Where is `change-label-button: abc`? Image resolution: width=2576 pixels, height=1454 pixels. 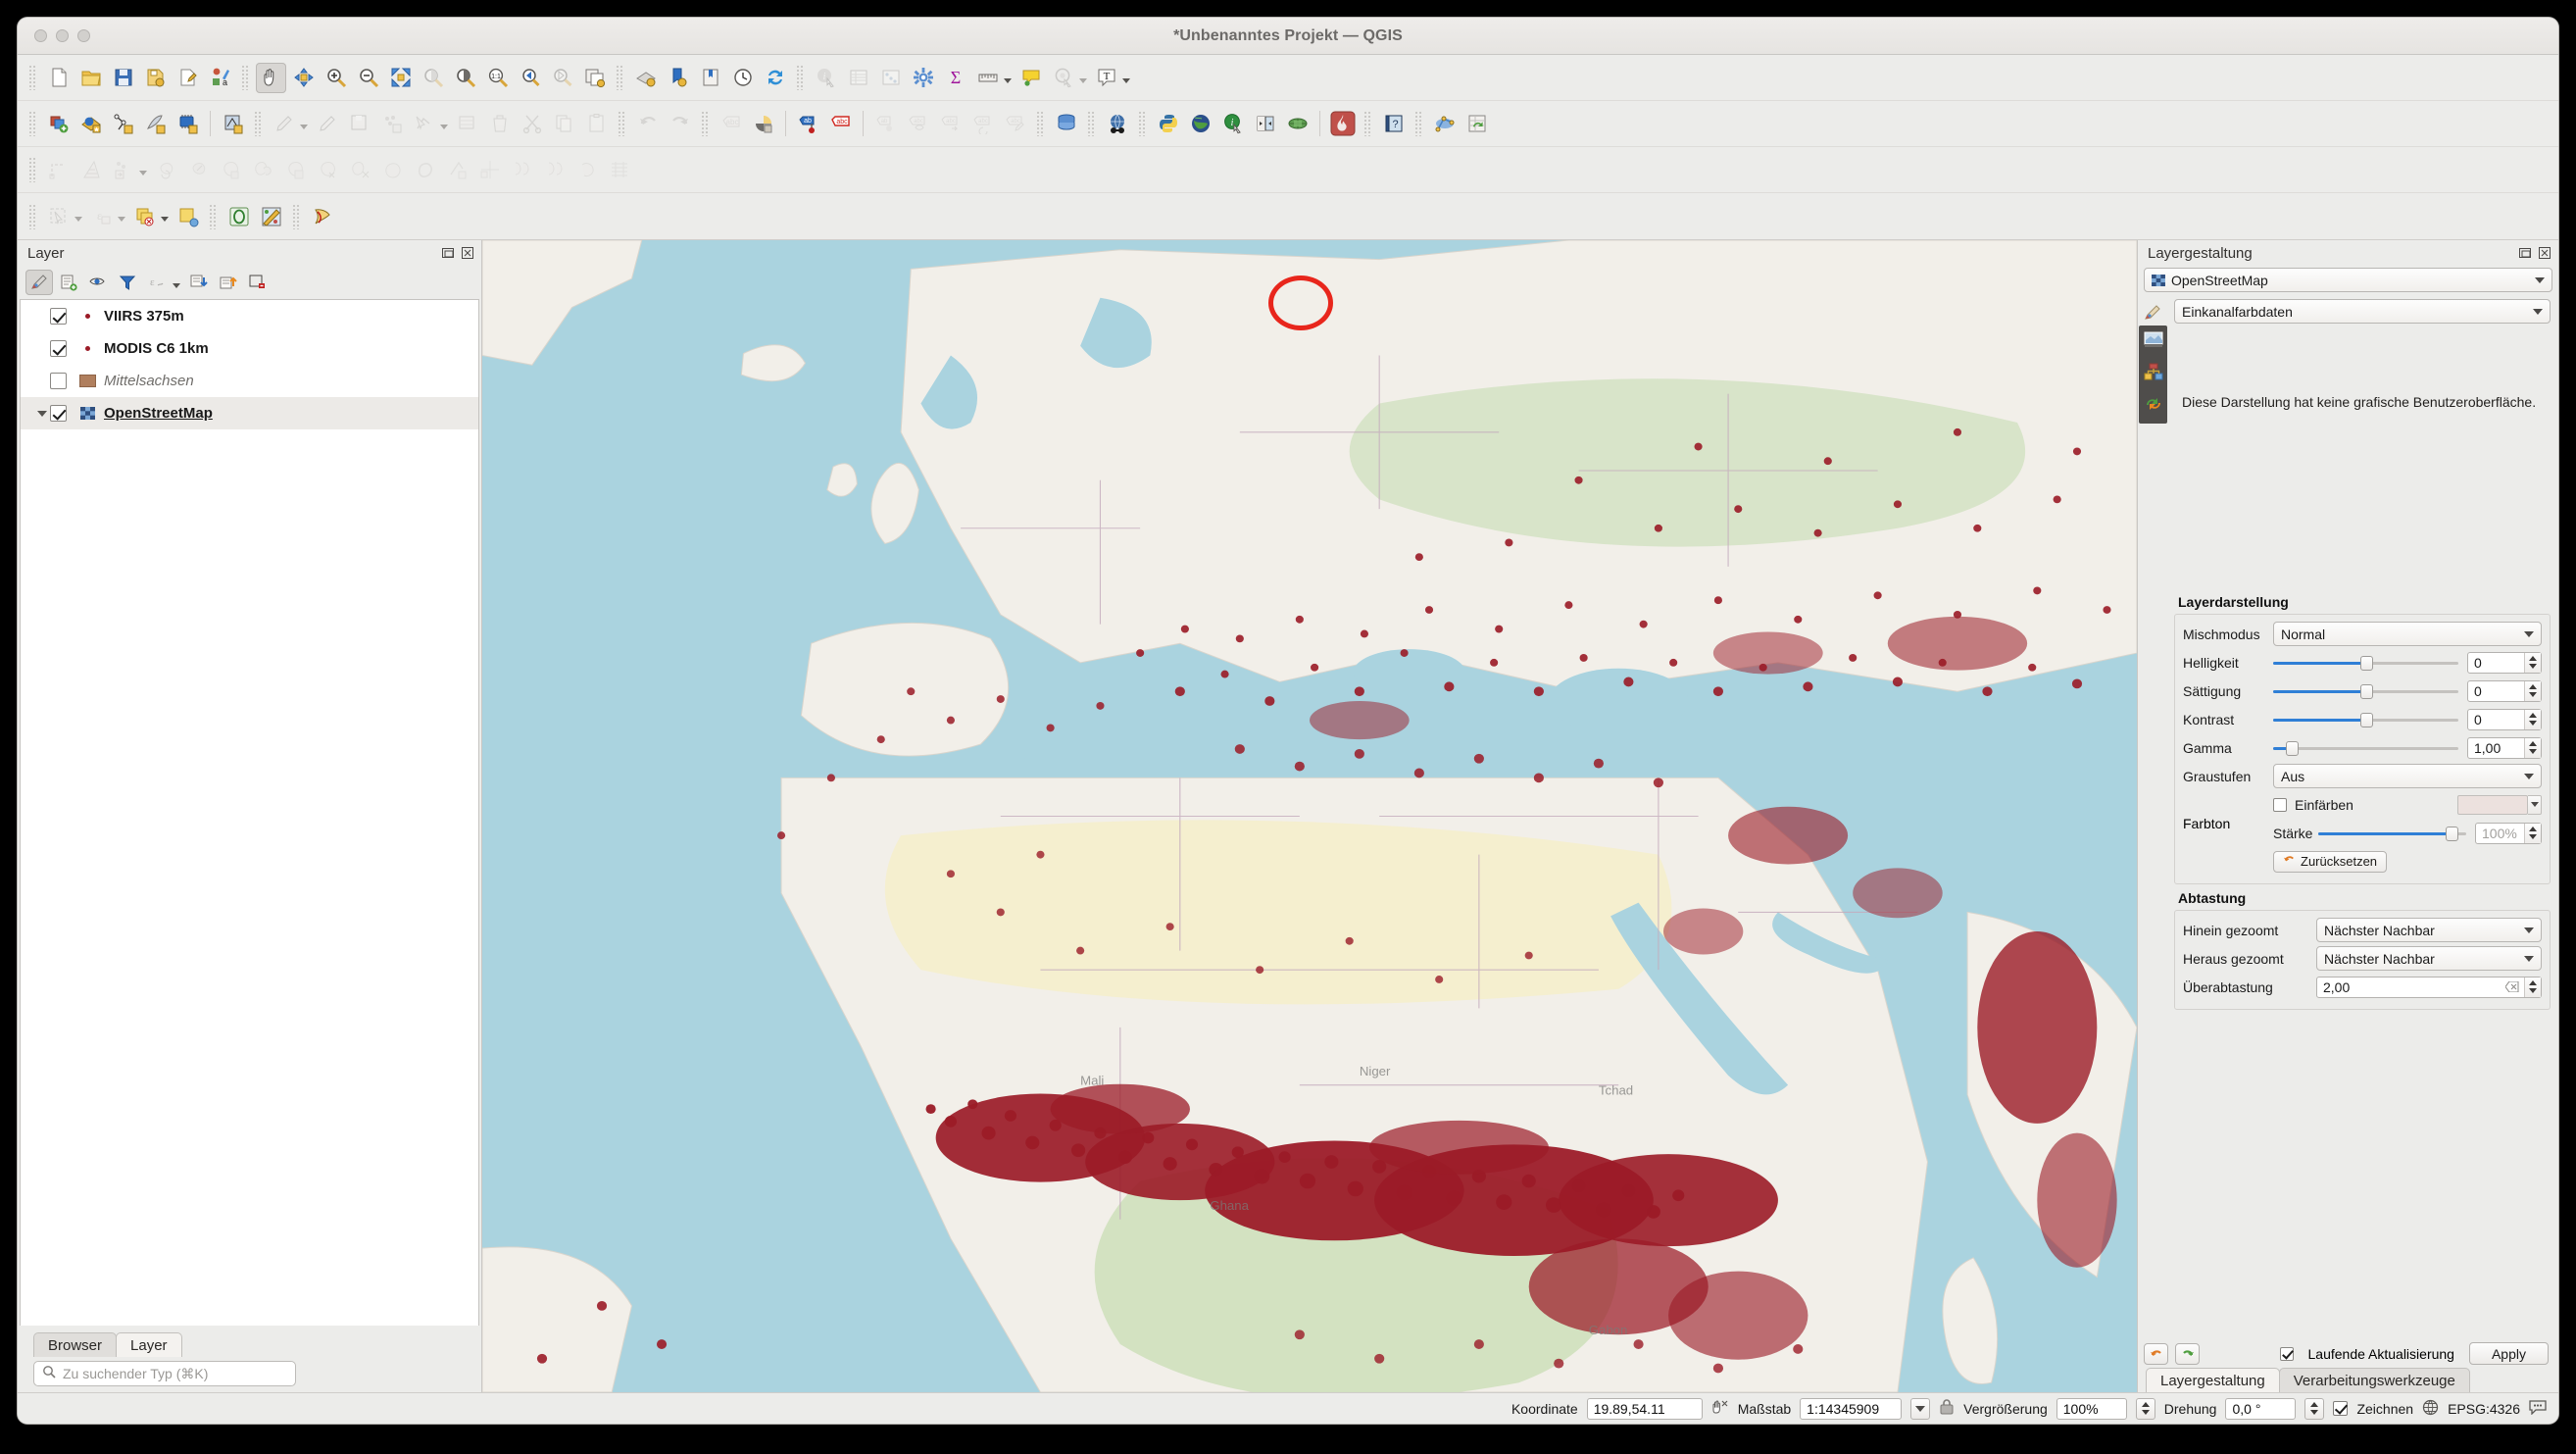
change-label-button: abc is located at coordinates (1015, 124).